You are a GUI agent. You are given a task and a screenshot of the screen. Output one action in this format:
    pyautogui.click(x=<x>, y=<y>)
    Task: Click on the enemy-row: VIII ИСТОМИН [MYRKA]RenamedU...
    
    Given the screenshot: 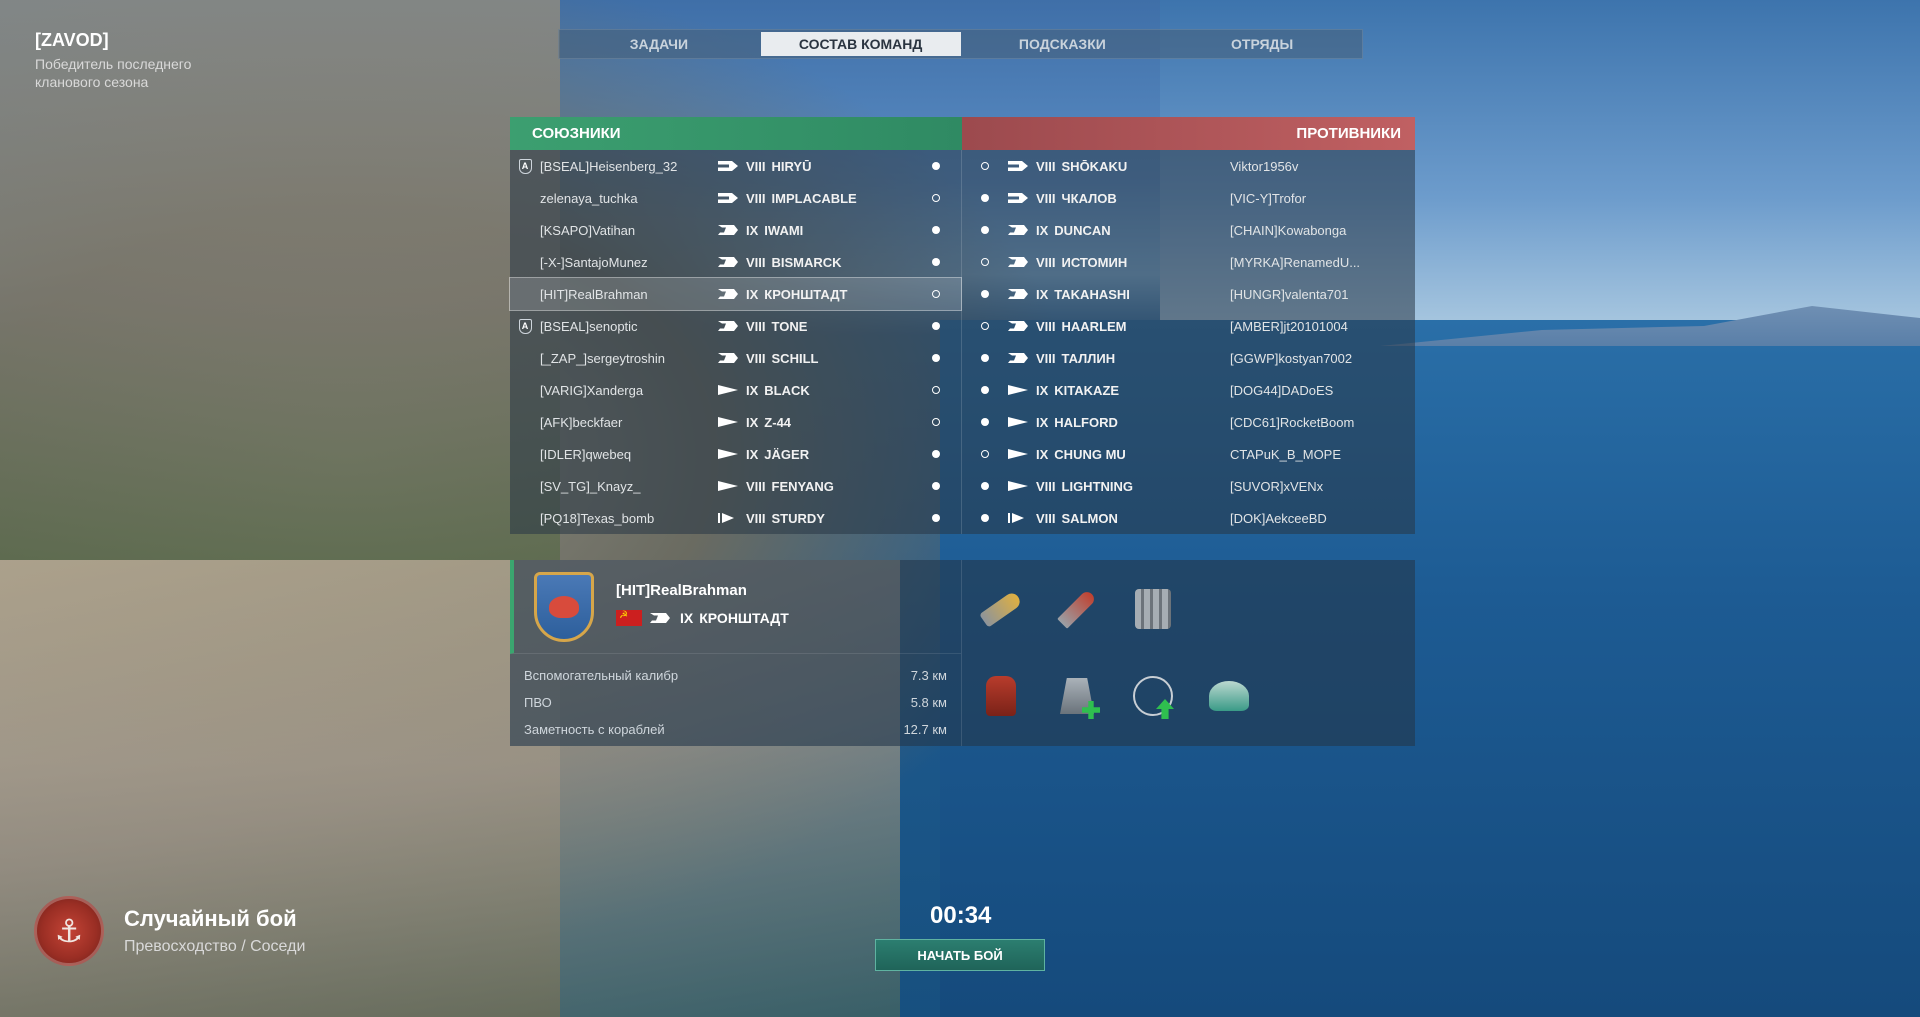 What is the action you would take?
    pyautogui.click(x=1188, y=262)
    